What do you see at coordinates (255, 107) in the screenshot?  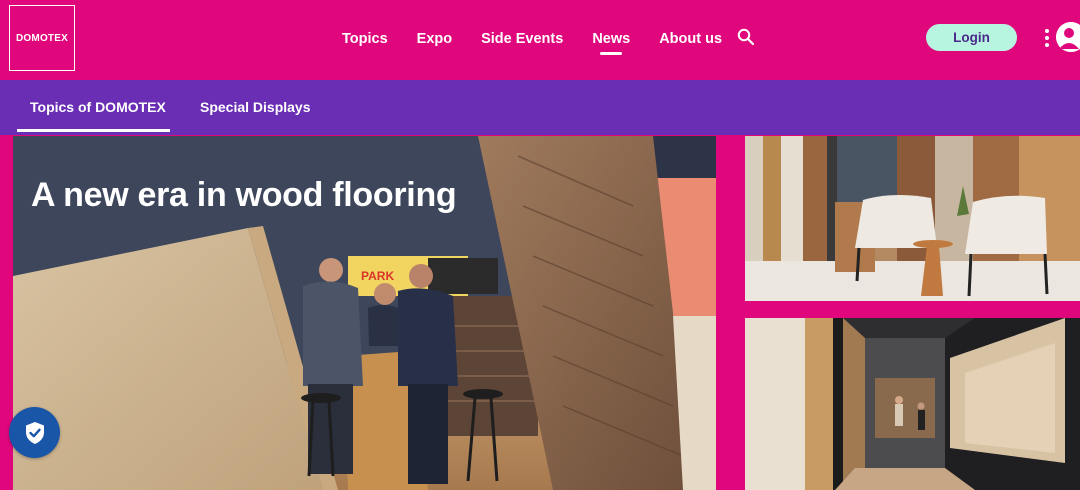 I see `subnav-item-special-displays: Special Displays` at bounding box center [255, 107].